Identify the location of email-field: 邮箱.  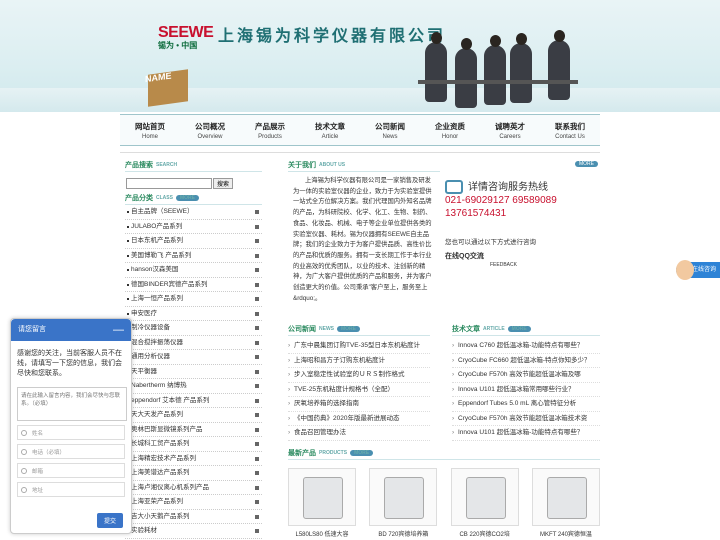
(71, 470).